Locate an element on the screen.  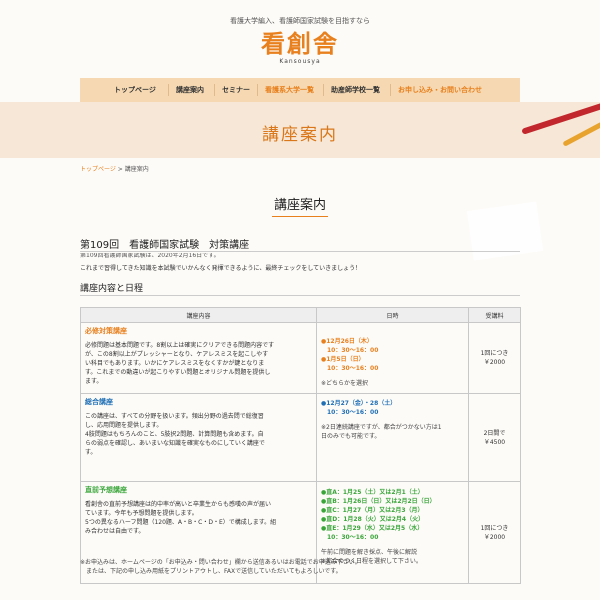
logo-subtext: Kansousya is located at coordinates (300, 61).